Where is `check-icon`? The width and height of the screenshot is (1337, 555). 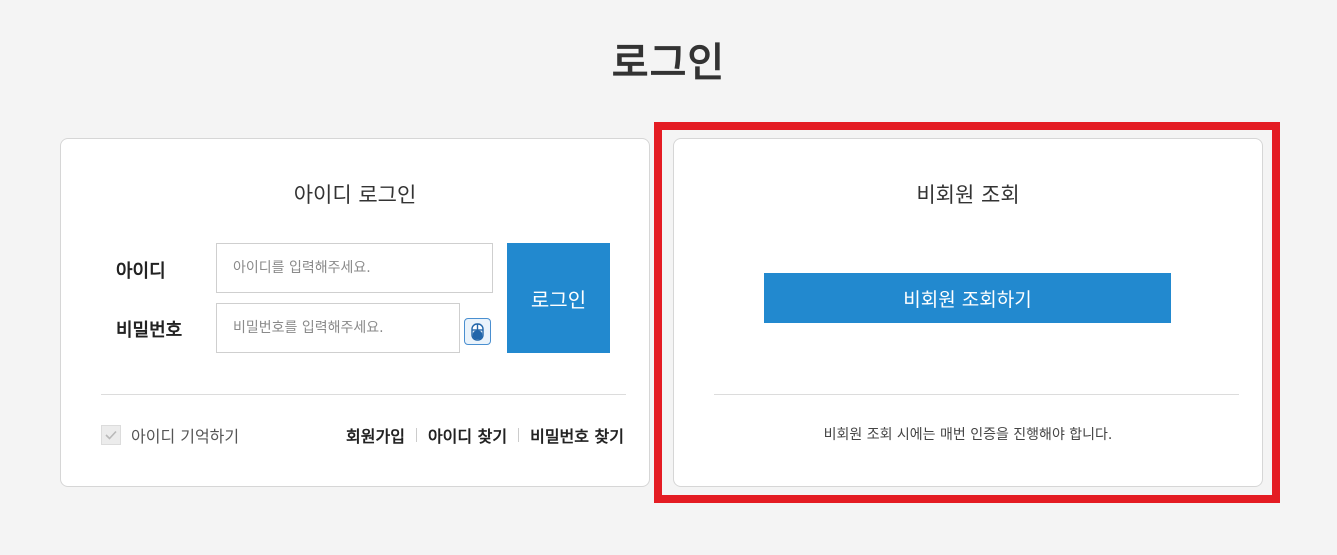 check-icon is located at coordinates (111, 435).